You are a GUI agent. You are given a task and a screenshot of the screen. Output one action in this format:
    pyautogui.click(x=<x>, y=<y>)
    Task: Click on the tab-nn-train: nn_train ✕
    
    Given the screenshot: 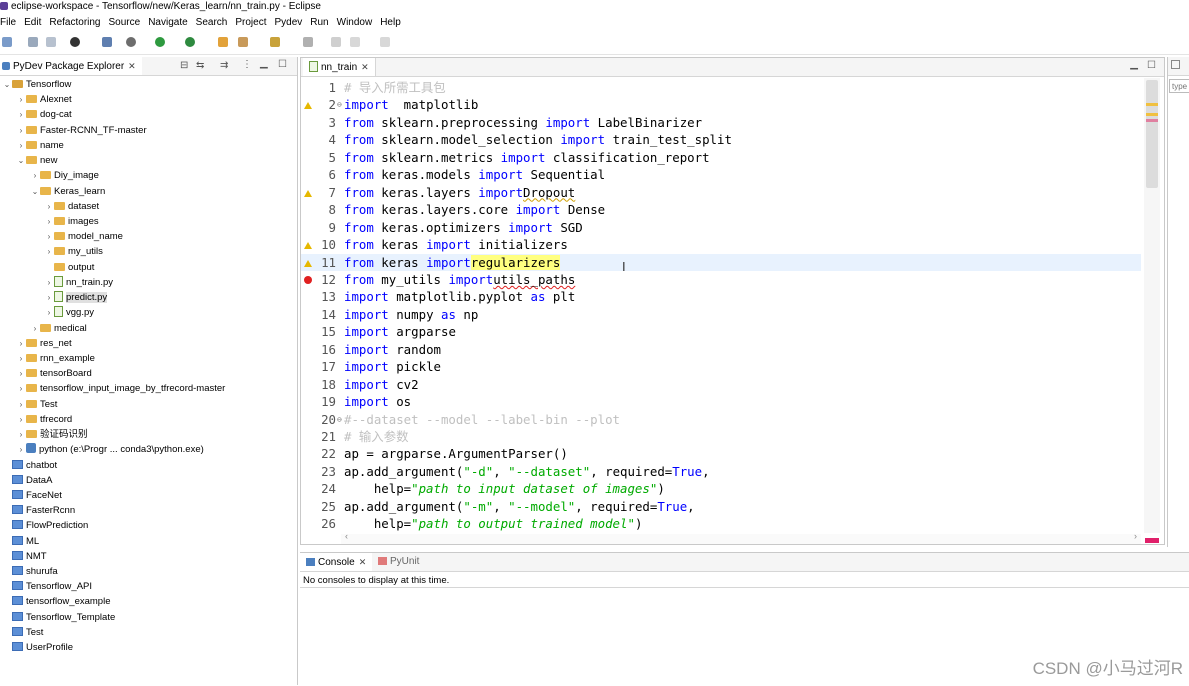 What is the action you would take?
    pyautogui.click(x=339, y=67)
    